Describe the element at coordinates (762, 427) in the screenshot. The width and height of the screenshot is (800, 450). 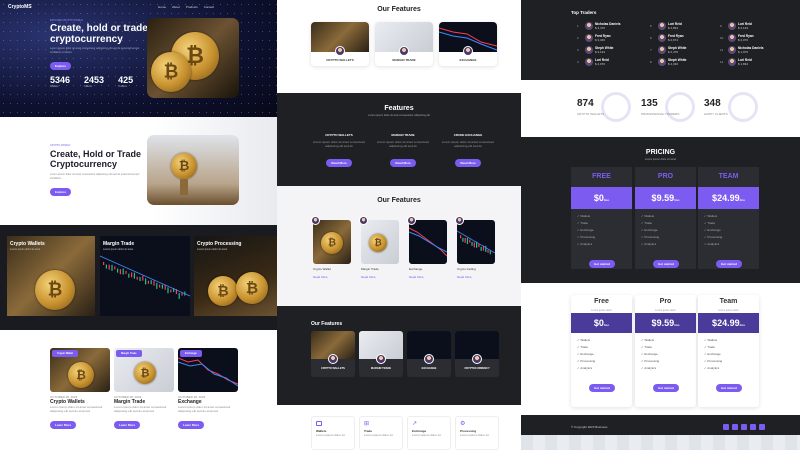
I see `mail-icon` at that location.